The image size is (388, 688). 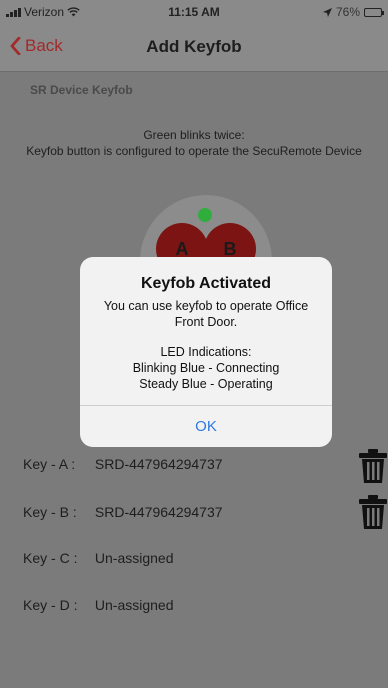 I want to click on section-title: SR Device Keyfob, so click(x=81, y=90).